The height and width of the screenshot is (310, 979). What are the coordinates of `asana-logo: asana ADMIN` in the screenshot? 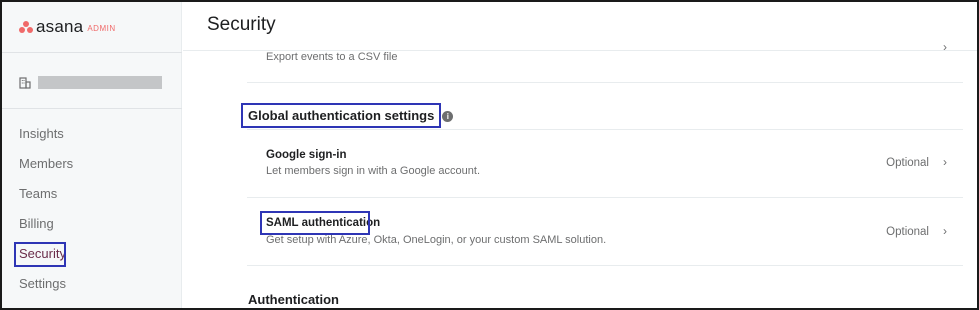 It's located at (67, 27).